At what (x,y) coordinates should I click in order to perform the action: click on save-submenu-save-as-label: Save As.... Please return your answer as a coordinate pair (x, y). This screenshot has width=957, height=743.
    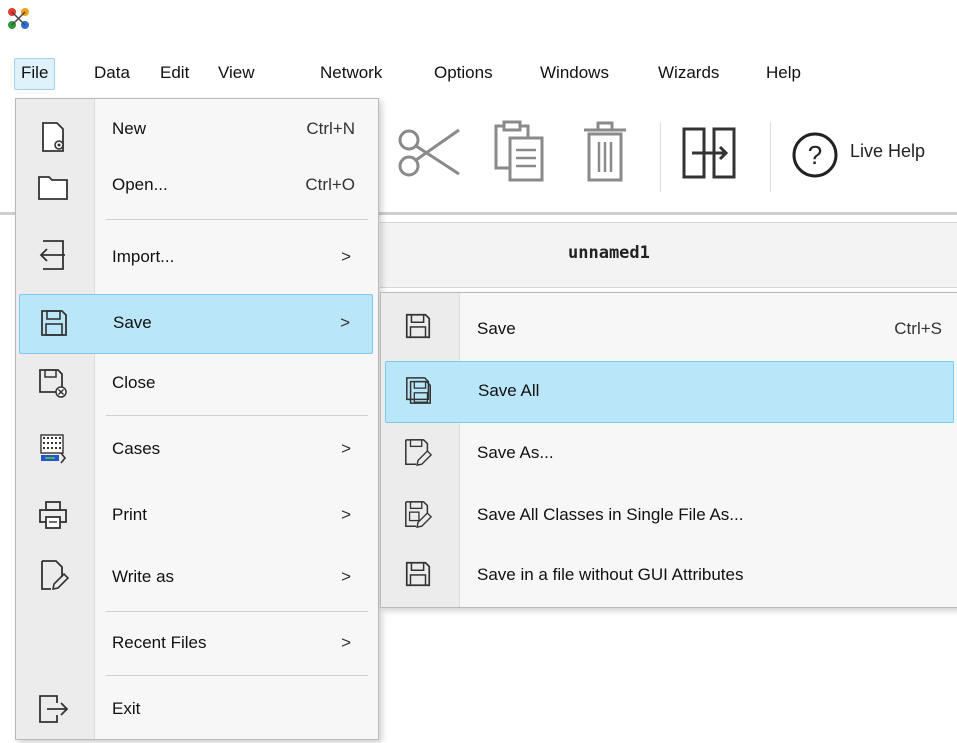
    Looking at the image, I should click on (515, 452).